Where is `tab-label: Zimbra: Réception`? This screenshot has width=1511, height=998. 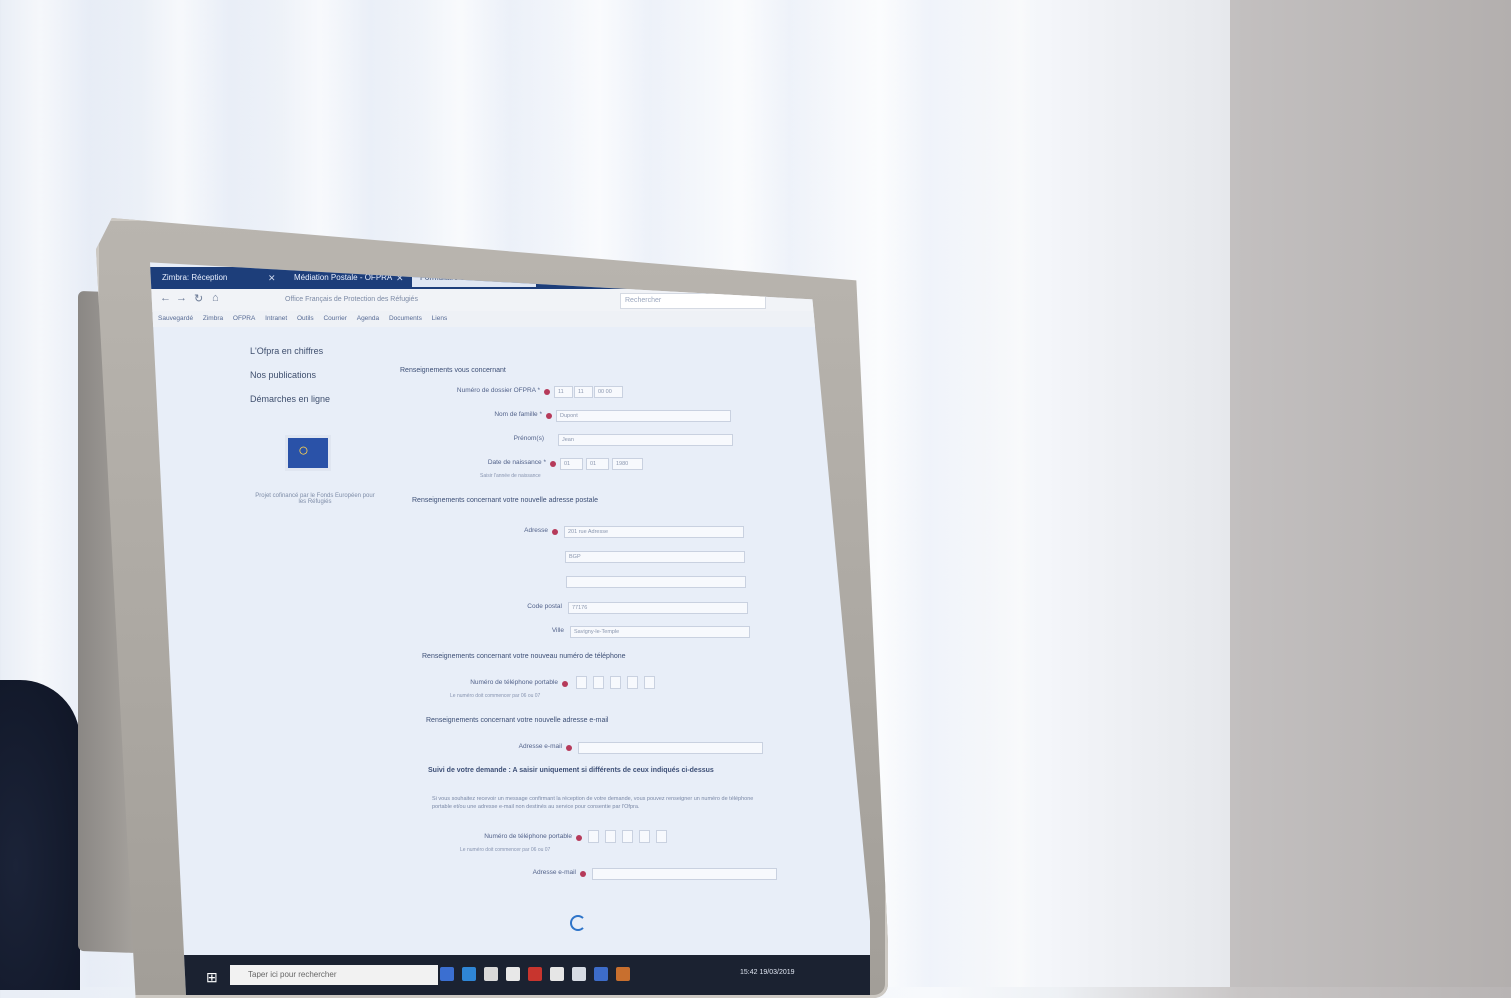 tab-label: Zimbra: Réception is located at coordinates (195, 277).